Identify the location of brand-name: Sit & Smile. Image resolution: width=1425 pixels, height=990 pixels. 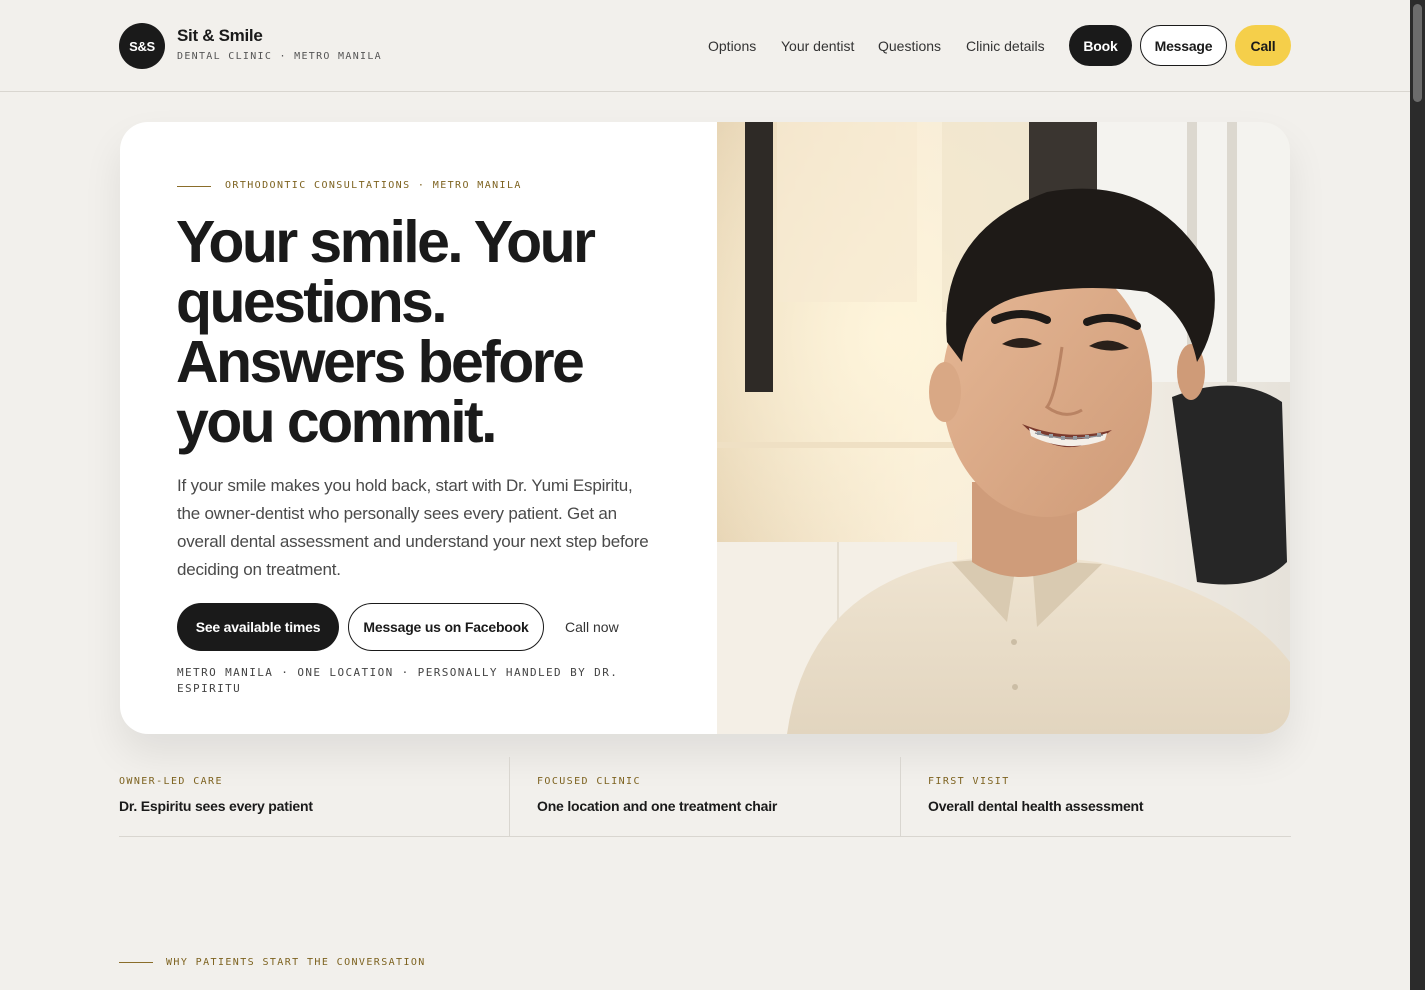
(220, 36).